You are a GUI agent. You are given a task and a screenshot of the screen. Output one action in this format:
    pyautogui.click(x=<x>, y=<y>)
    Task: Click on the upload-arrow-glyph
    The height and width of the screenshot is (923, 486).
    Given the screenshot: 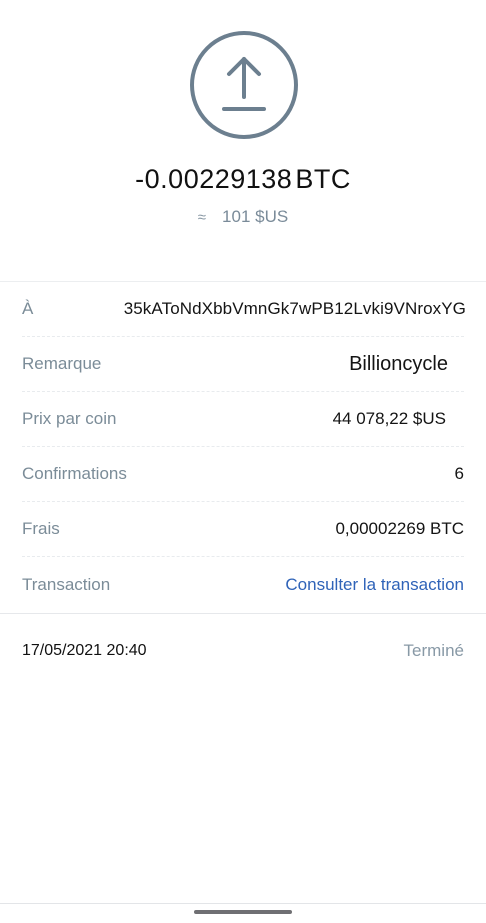 What is the action you would take?
    pyautogui.click(x=244, y=84)
    